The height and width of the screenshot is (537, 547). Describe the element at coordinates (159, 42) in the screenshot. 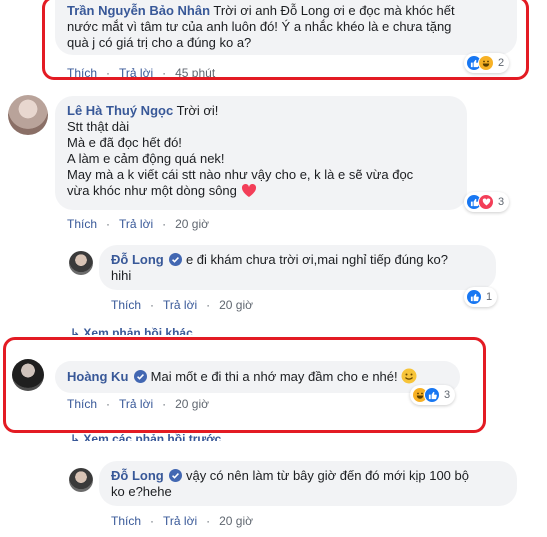

I see `comment-text: quà j có giá trị cho a đúng ko a?` at that location.